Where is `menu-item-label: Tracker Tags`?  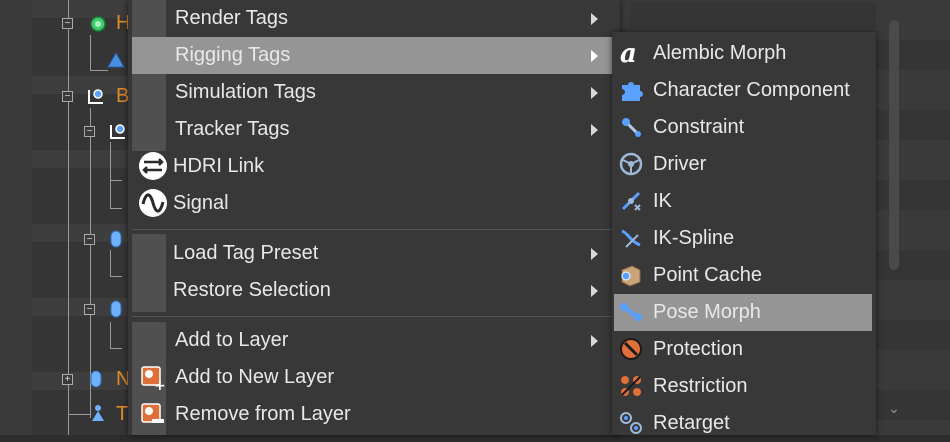
menu-item-label: Tracker Tags is located at coordinates (232, 129).